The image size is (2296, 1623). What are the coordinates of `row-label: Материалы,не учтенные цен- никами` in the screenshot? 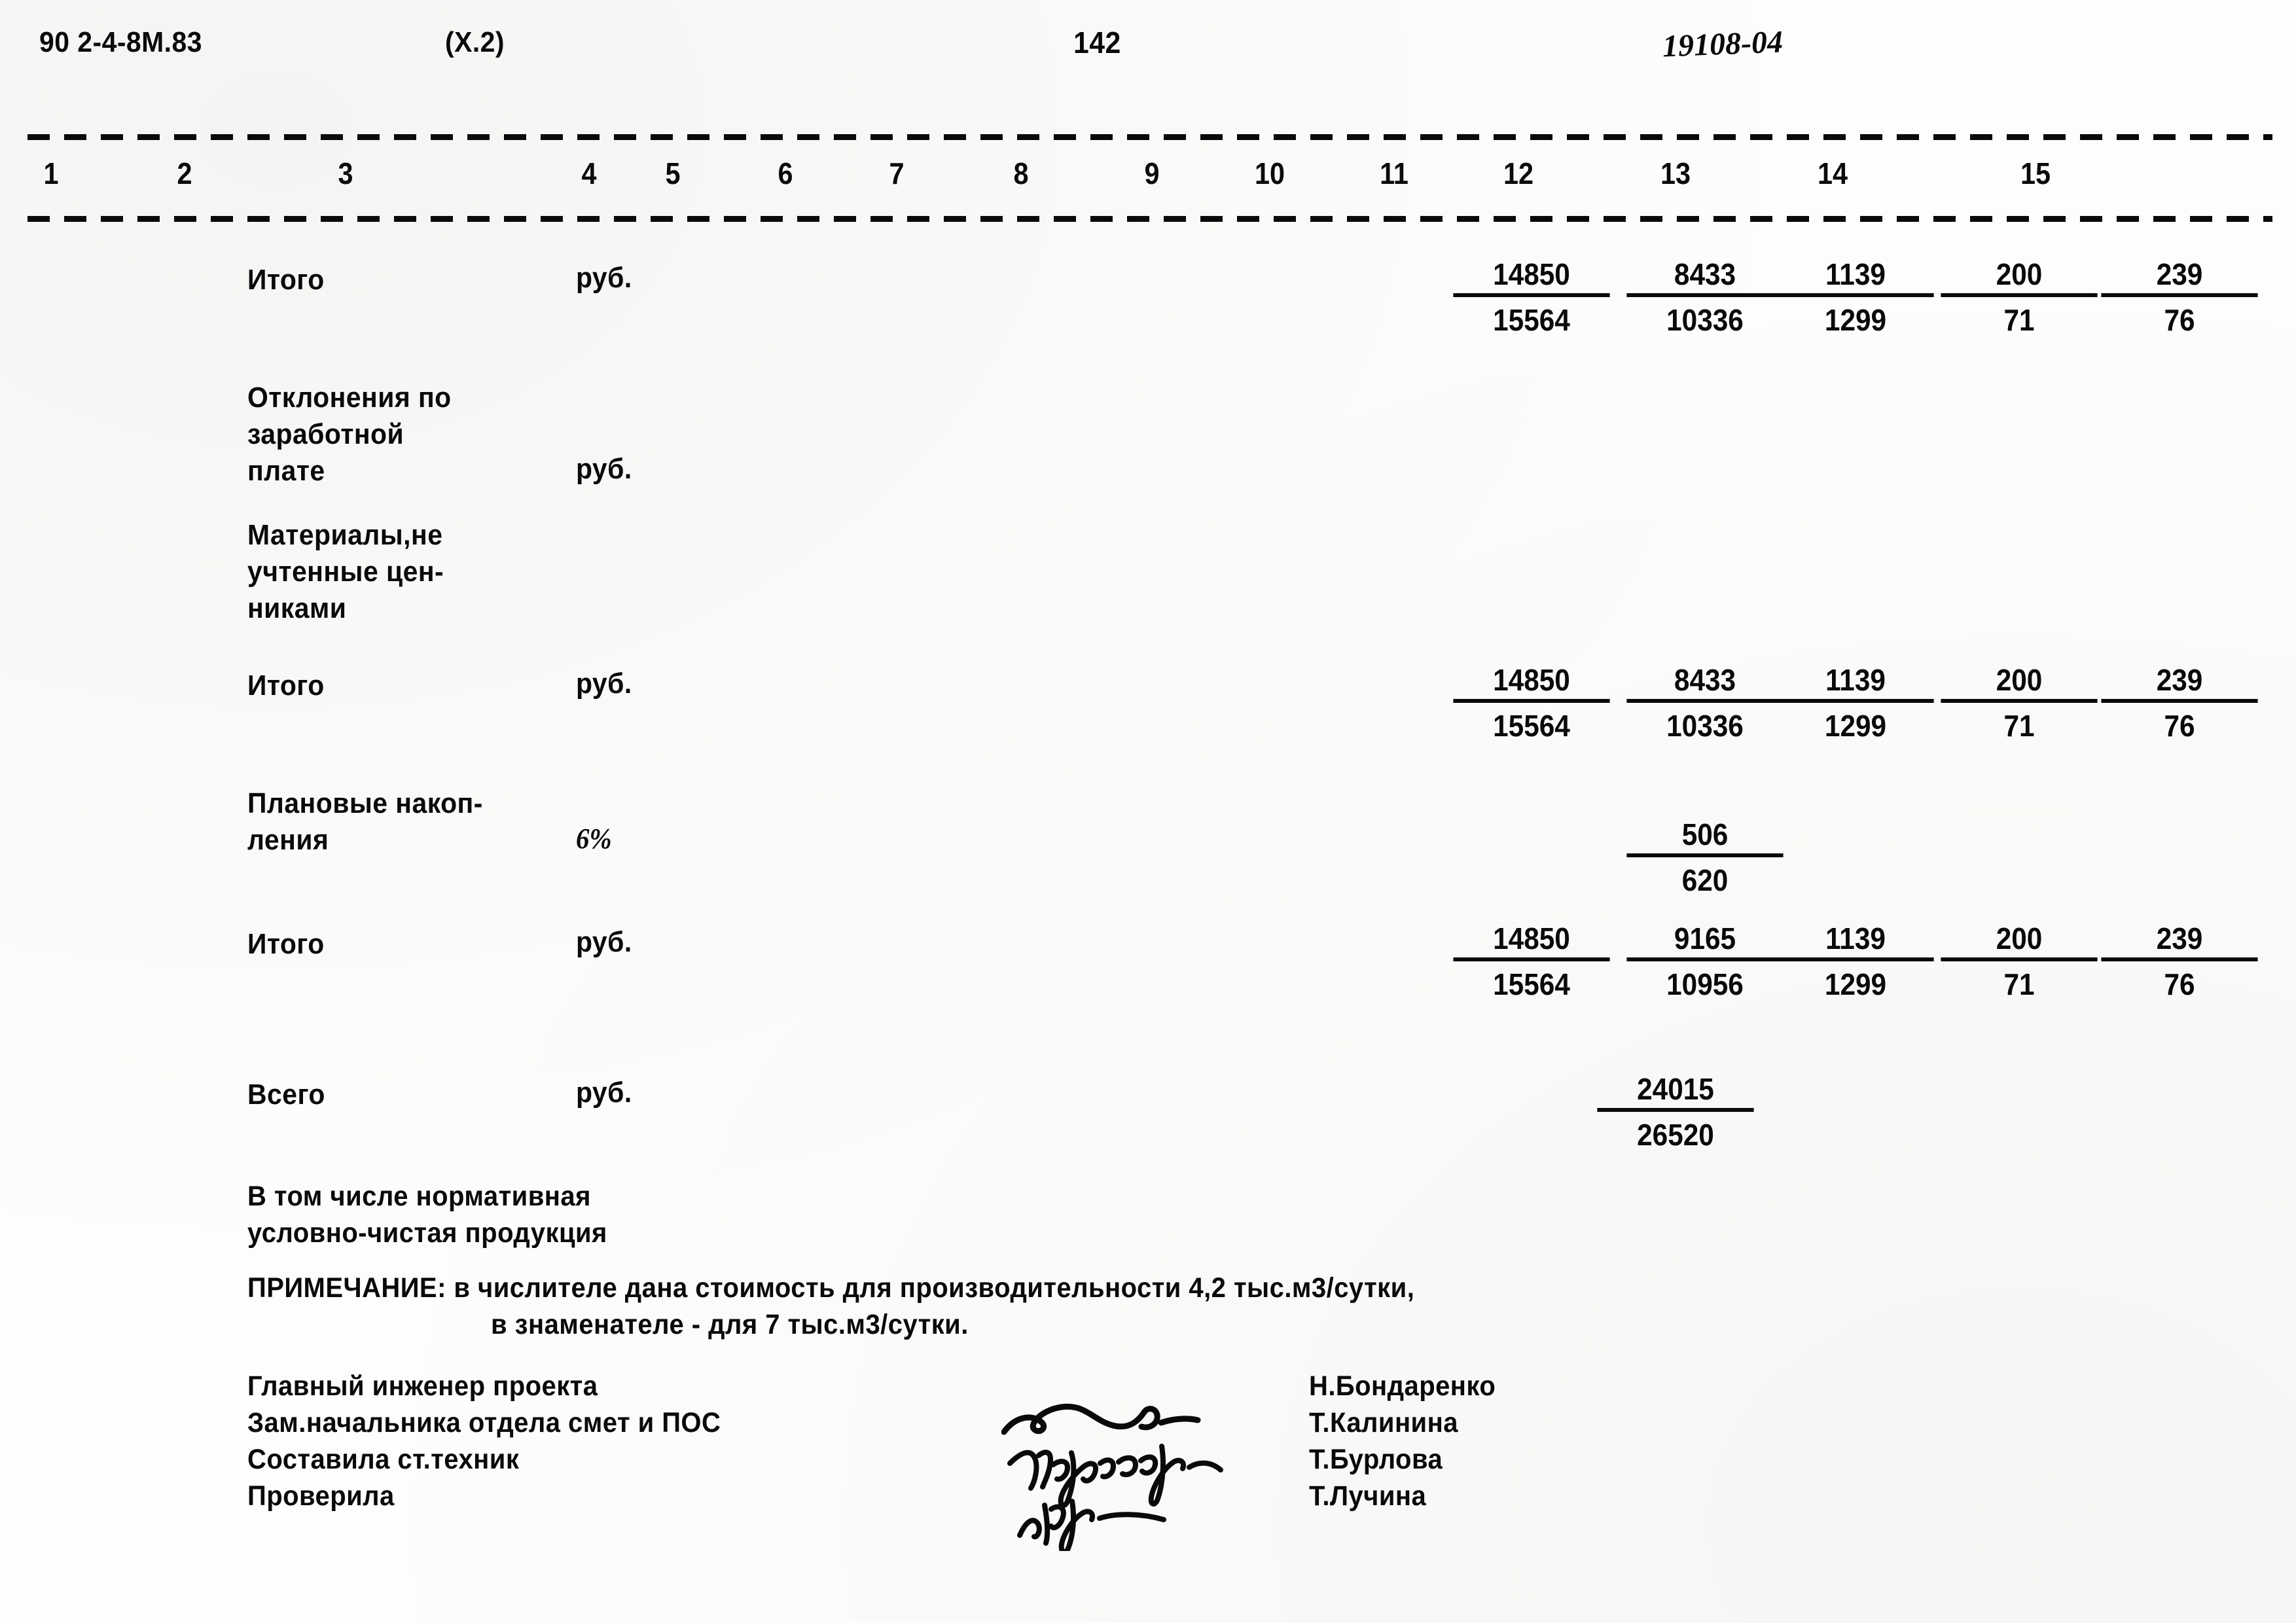 It's located at (345, 571).